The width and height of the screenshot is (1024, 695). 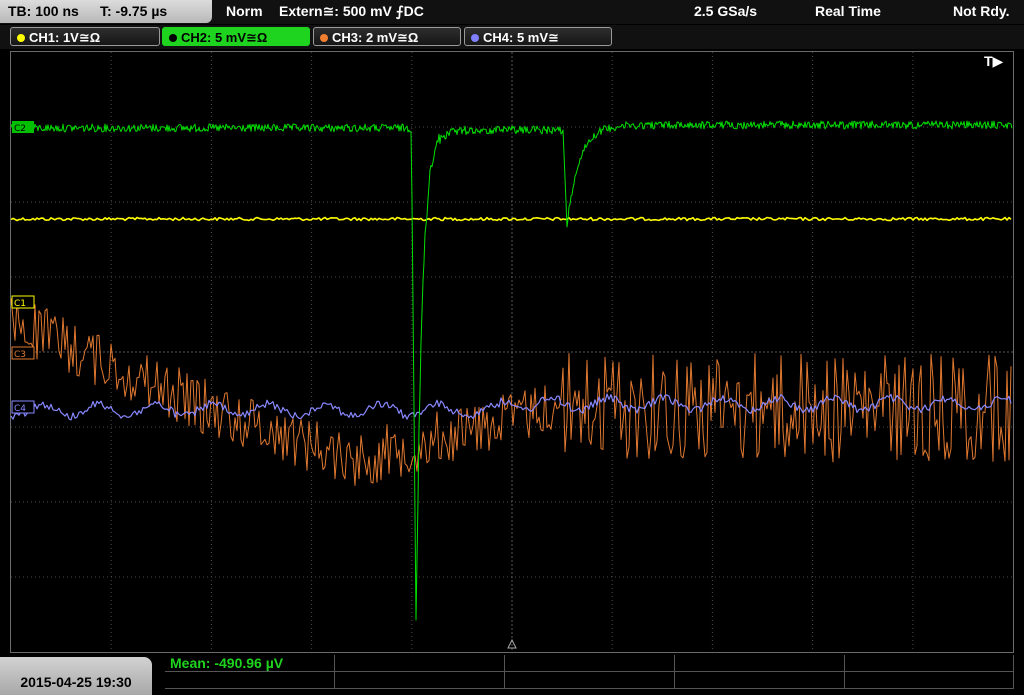 I want to click on channel-2-offset-marker: C2, so click(x=23, y=127).